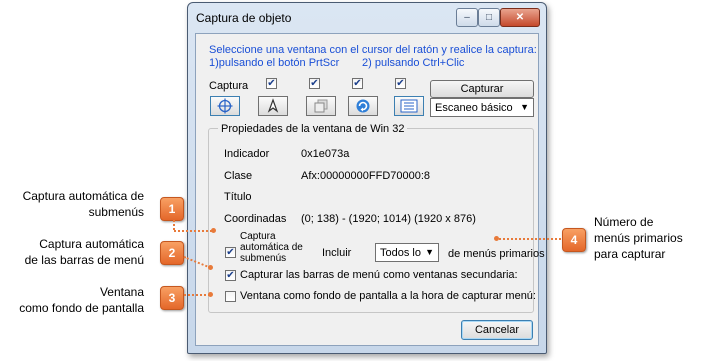 Image resolution: width=707 pixels, height=361 pixels. I want to click on property-value-clase: Afx:00000000FFD70000:8, so click(366, 176).